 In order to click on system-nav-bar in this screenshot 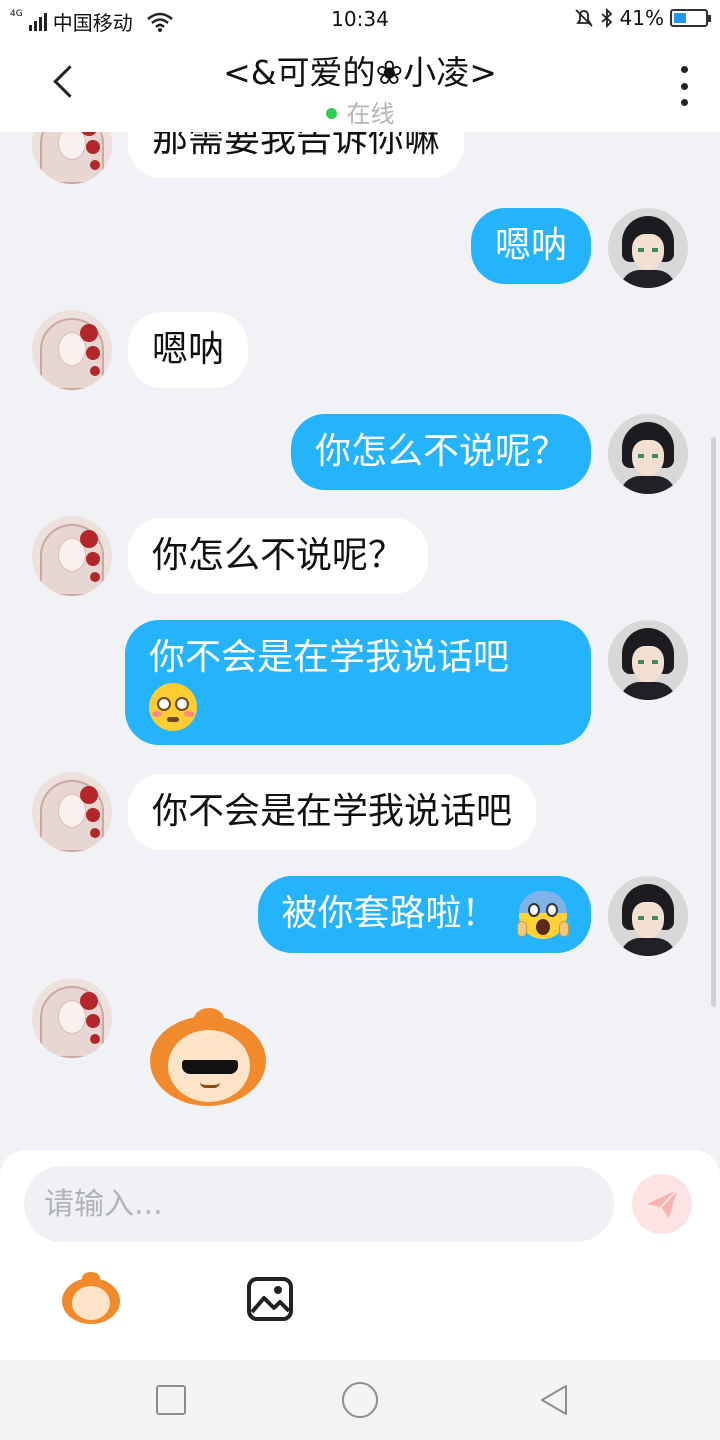, I will do `click(360, 1400)`.